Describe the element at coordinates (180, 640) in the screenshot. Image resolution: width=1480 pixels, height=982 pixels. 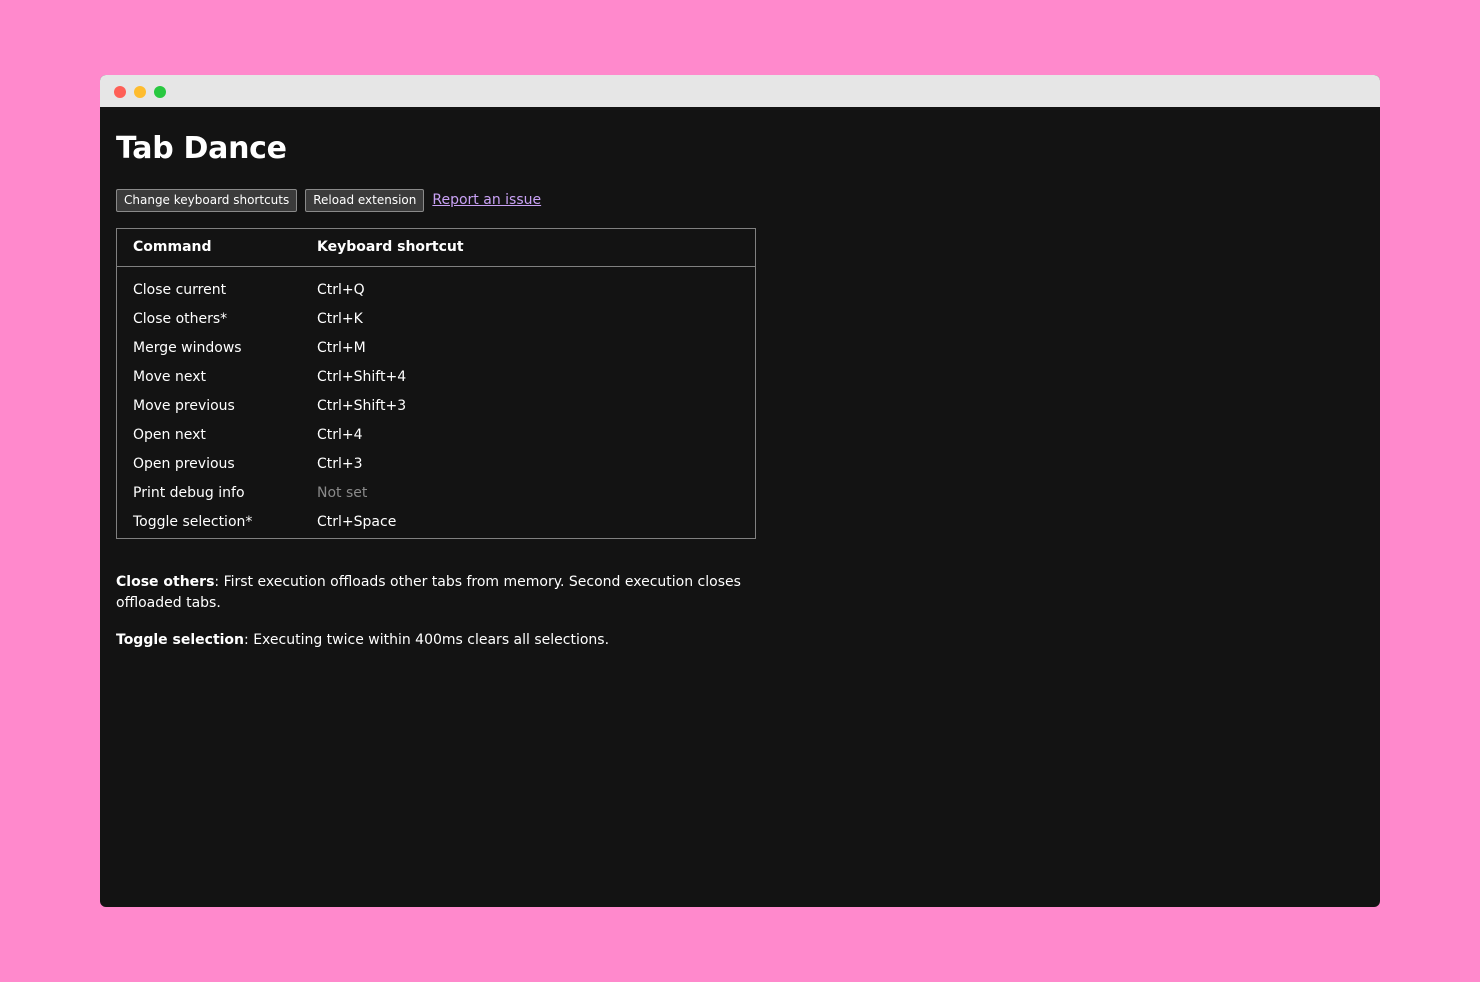
I see `footnote-term: Toggle selection` at that location.